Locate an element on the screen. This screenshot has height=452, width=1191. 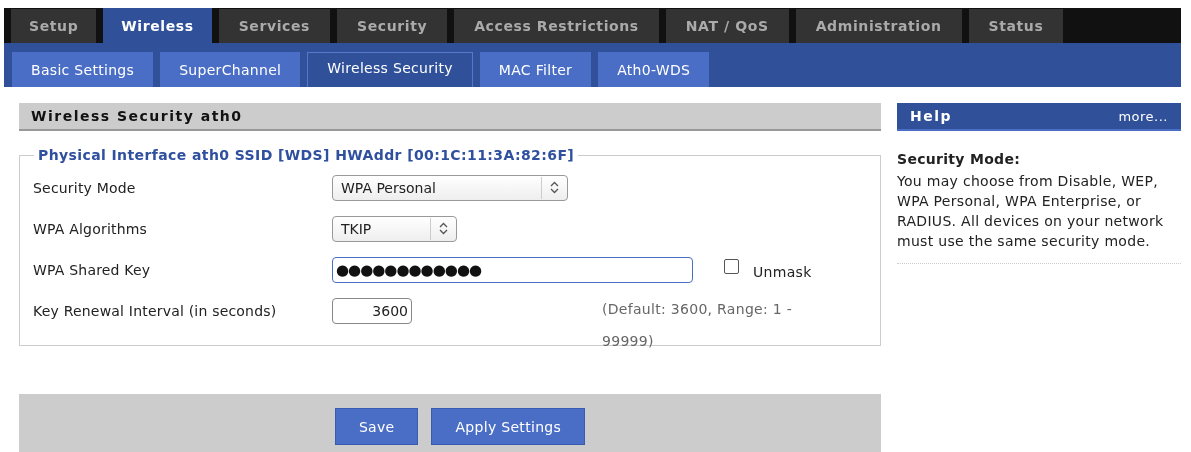
nav-tab: Administration is located at coordinates (878, 26).